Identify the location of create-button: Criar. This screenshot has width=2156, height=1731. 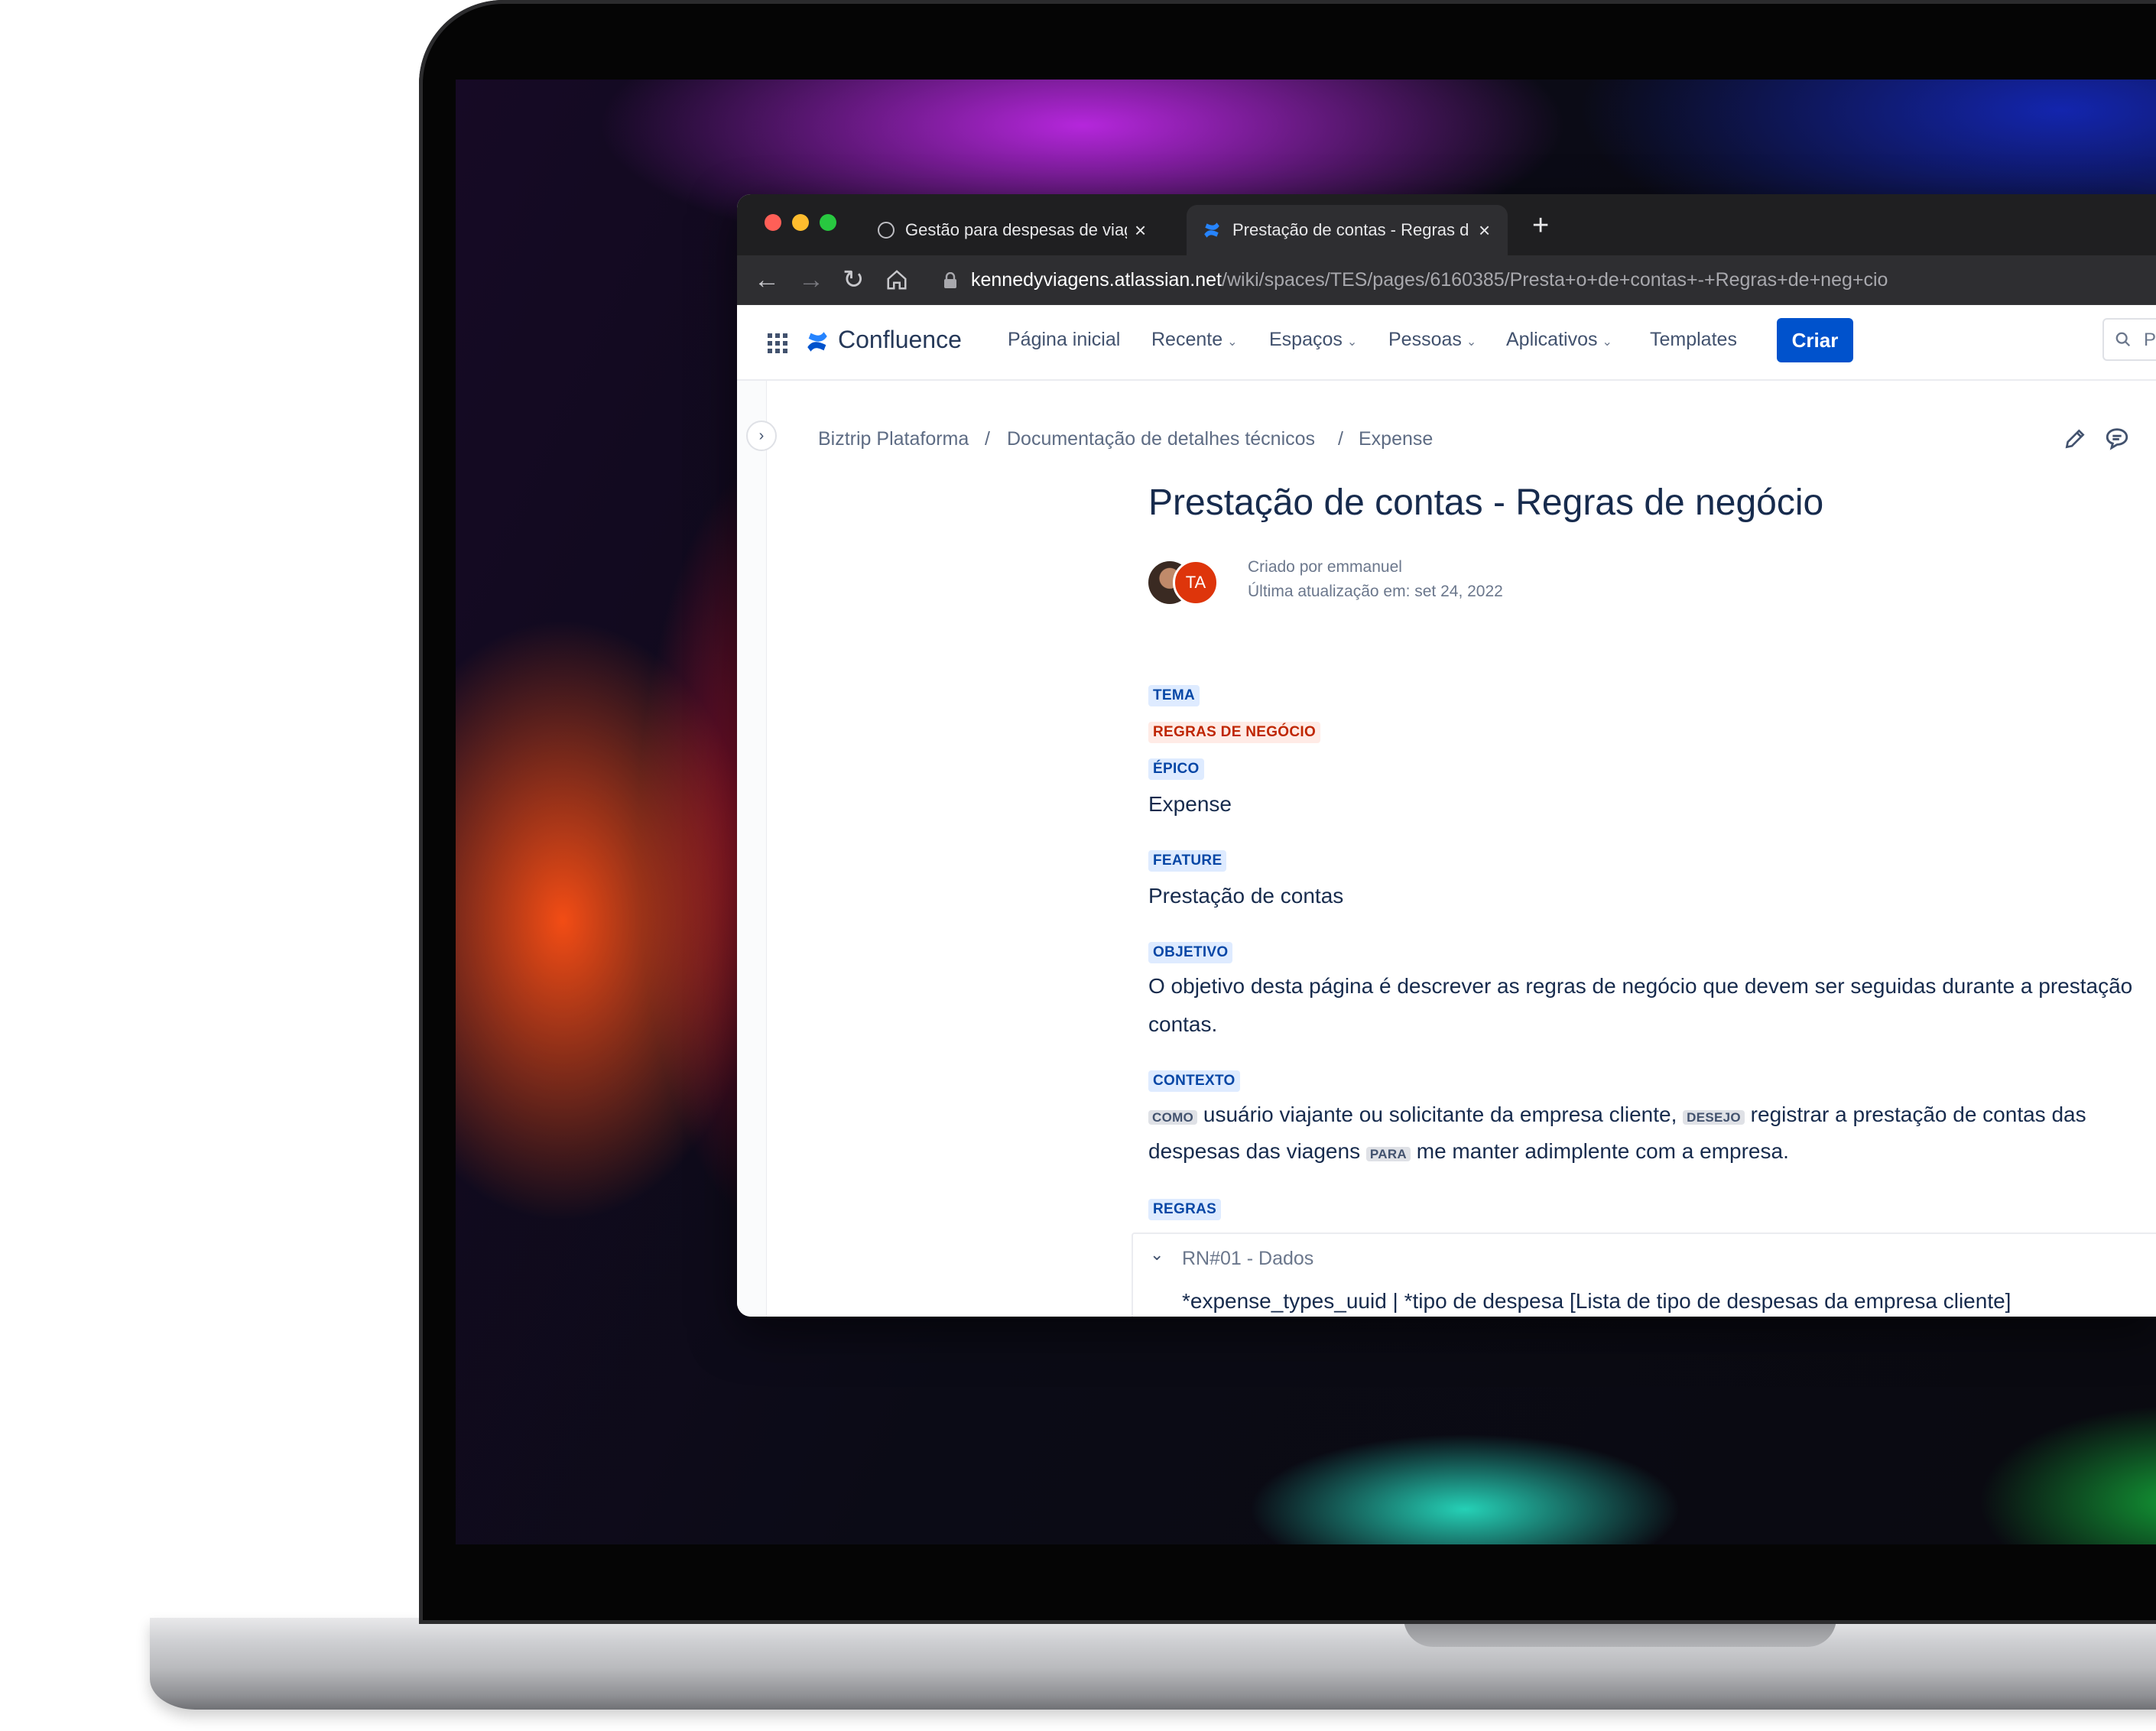
(1815, 340).